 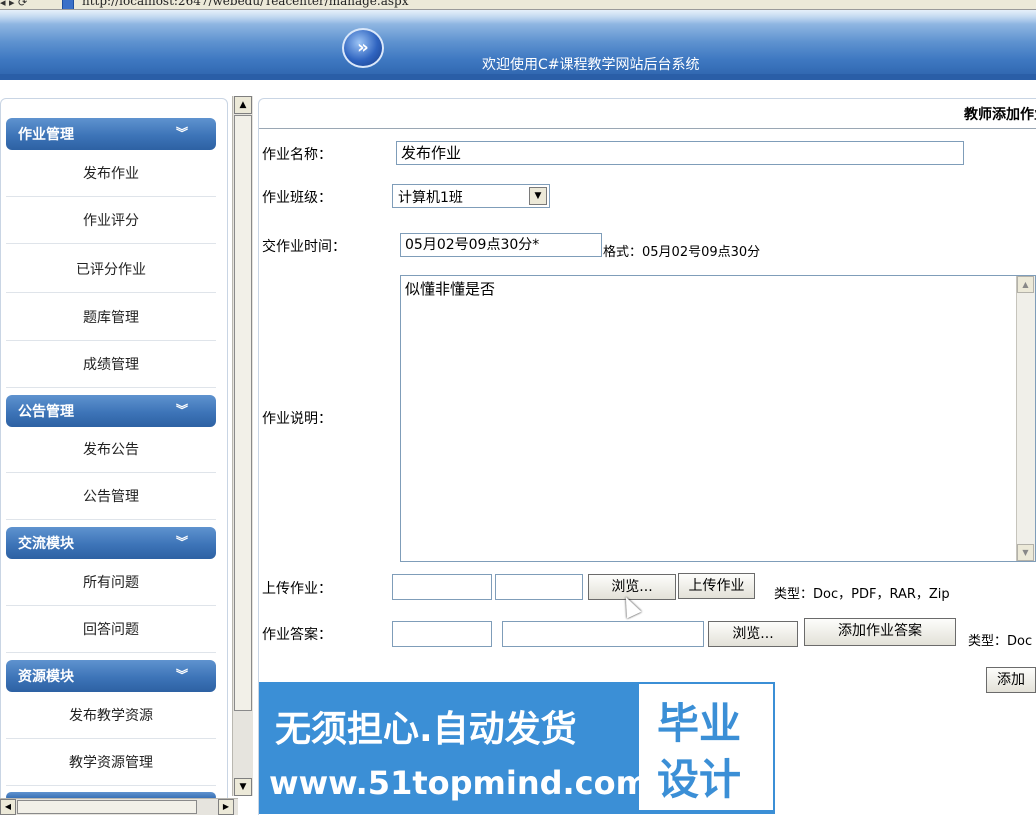 What do you see at coordinates (46, 412) in the screenshot?
I see `section-title: 公告管理` at bounding box center [46, 412].